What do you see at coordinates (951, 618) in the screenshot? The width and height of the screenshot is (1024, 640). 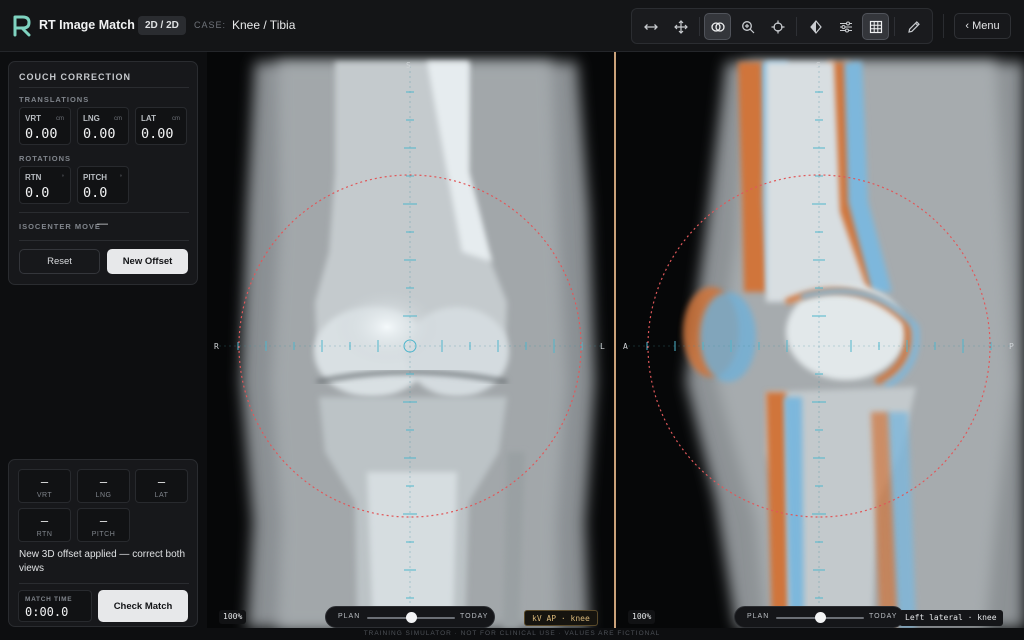 I see `lateral-view-tag: Left lateral · knee` at bounding box center [951, 618].